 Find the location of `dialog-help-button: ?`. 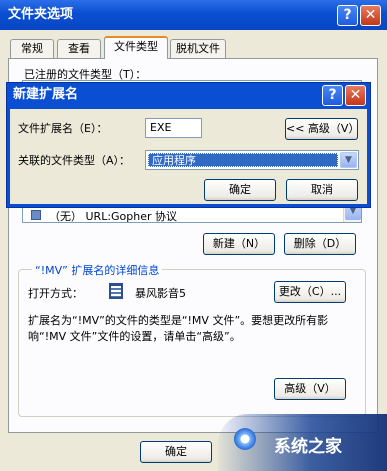

dialog-help-button: ? is located at coordinates (332, 95).